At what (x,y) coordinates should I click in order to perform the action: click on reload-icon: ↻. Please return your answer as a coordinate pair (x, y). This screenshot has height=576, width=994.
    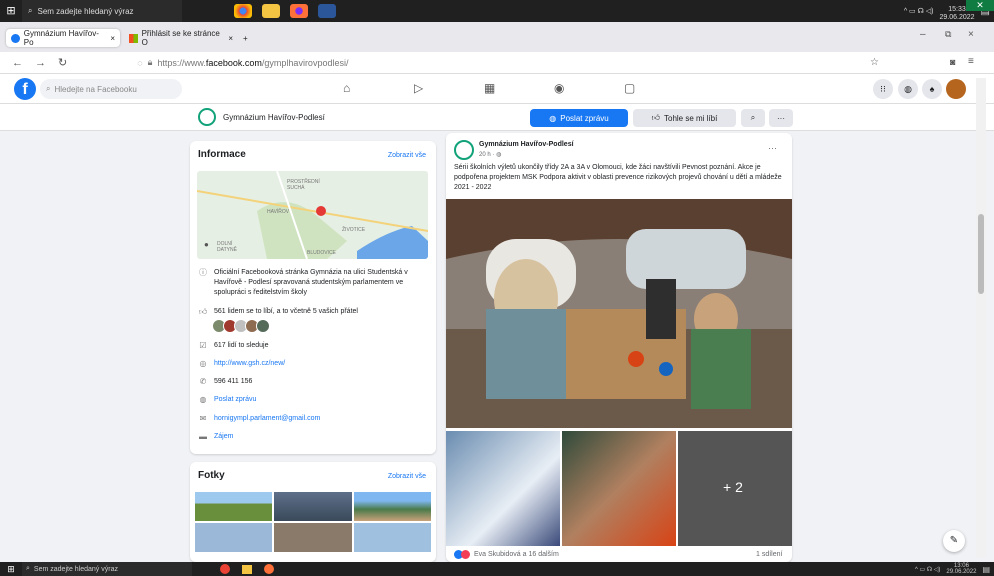
    Looking at the image, I should click on (62, 62).